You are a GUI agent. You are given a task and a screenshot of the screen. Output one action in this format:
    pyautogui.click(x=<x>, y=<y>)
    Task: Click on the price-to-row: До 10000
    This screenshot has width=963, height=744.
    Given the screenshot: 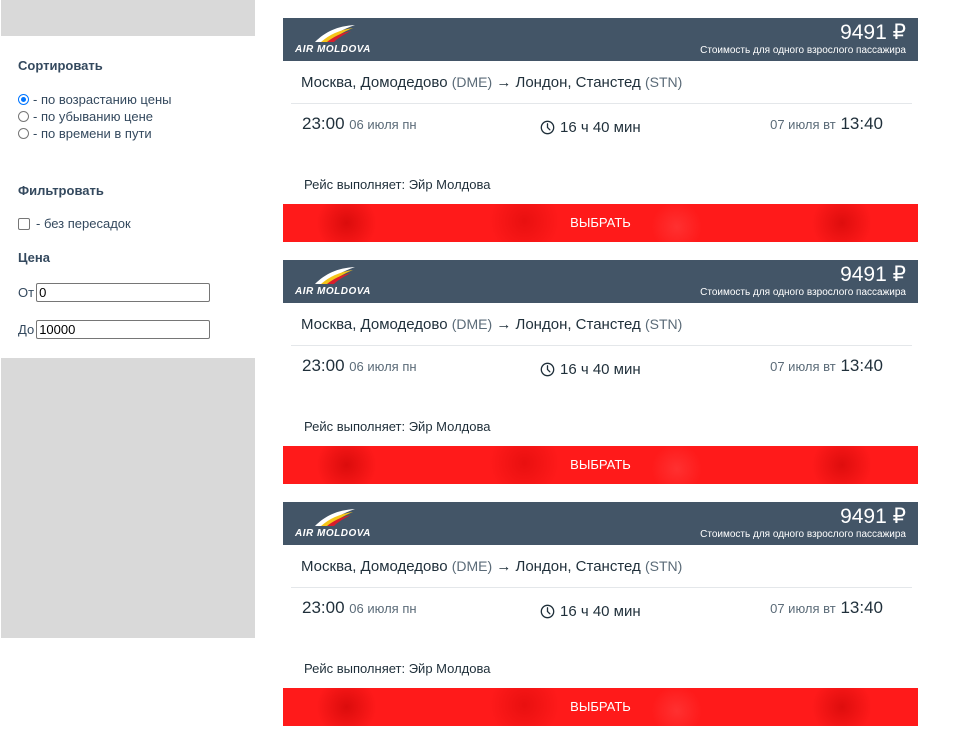 What is the action you would take?
    pyautogui.click(x=114, y=329)
    